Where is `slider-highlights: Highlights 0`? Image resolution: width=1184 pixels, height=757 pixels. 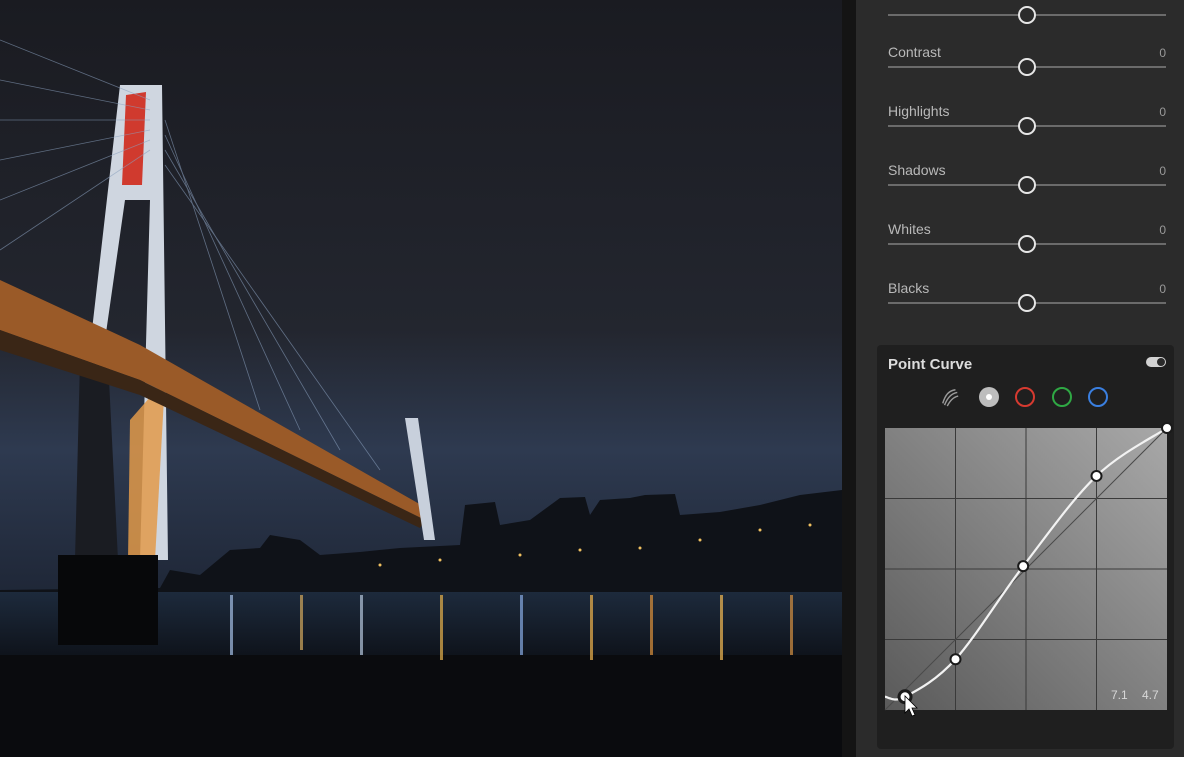 slider-highlights: Highlights 0 is located at coordinates (1027, 123).